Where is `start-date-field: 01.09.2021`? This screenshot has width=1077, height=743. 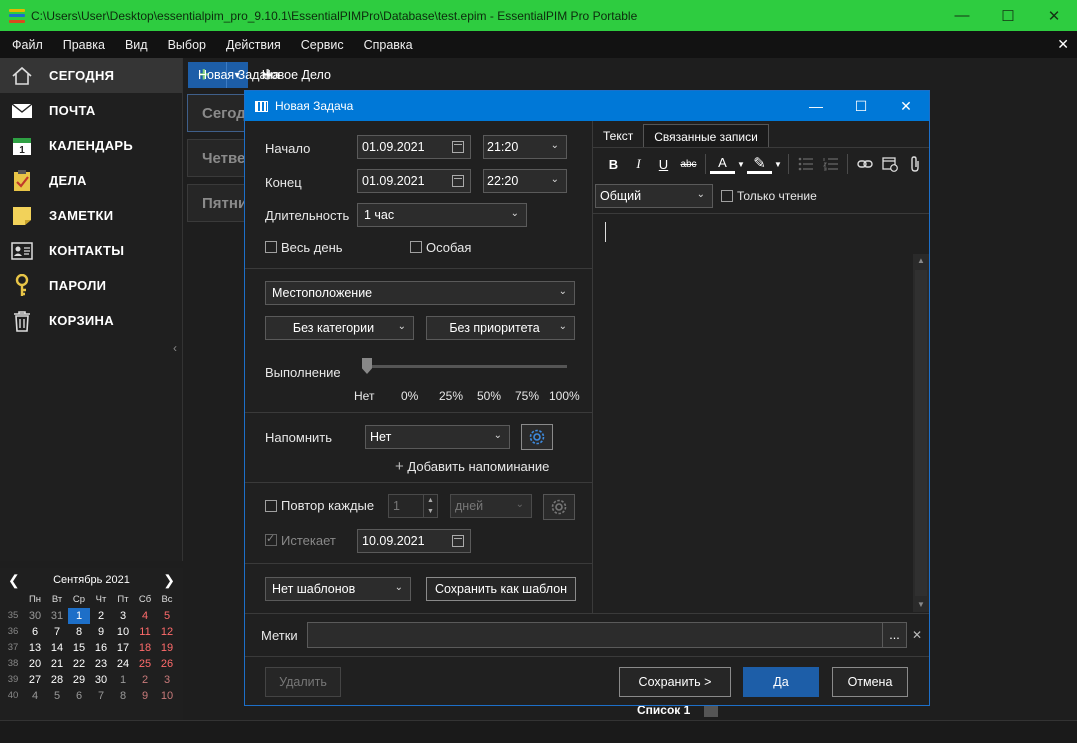 start-date-field: 01.09.2021 is located at coordinates (414, 147).